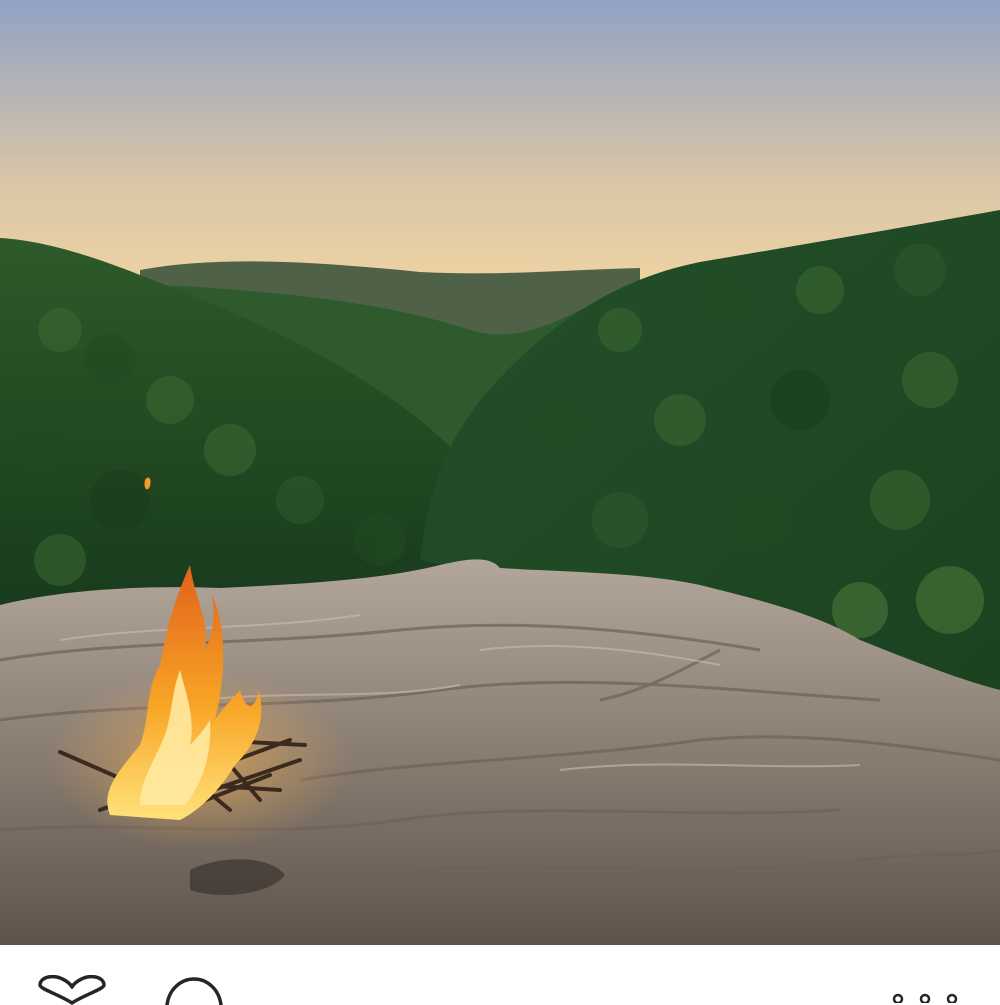 The height and width of the screenshot is (1005, 1000). I want to click on comment-icon, so click(194, 990).